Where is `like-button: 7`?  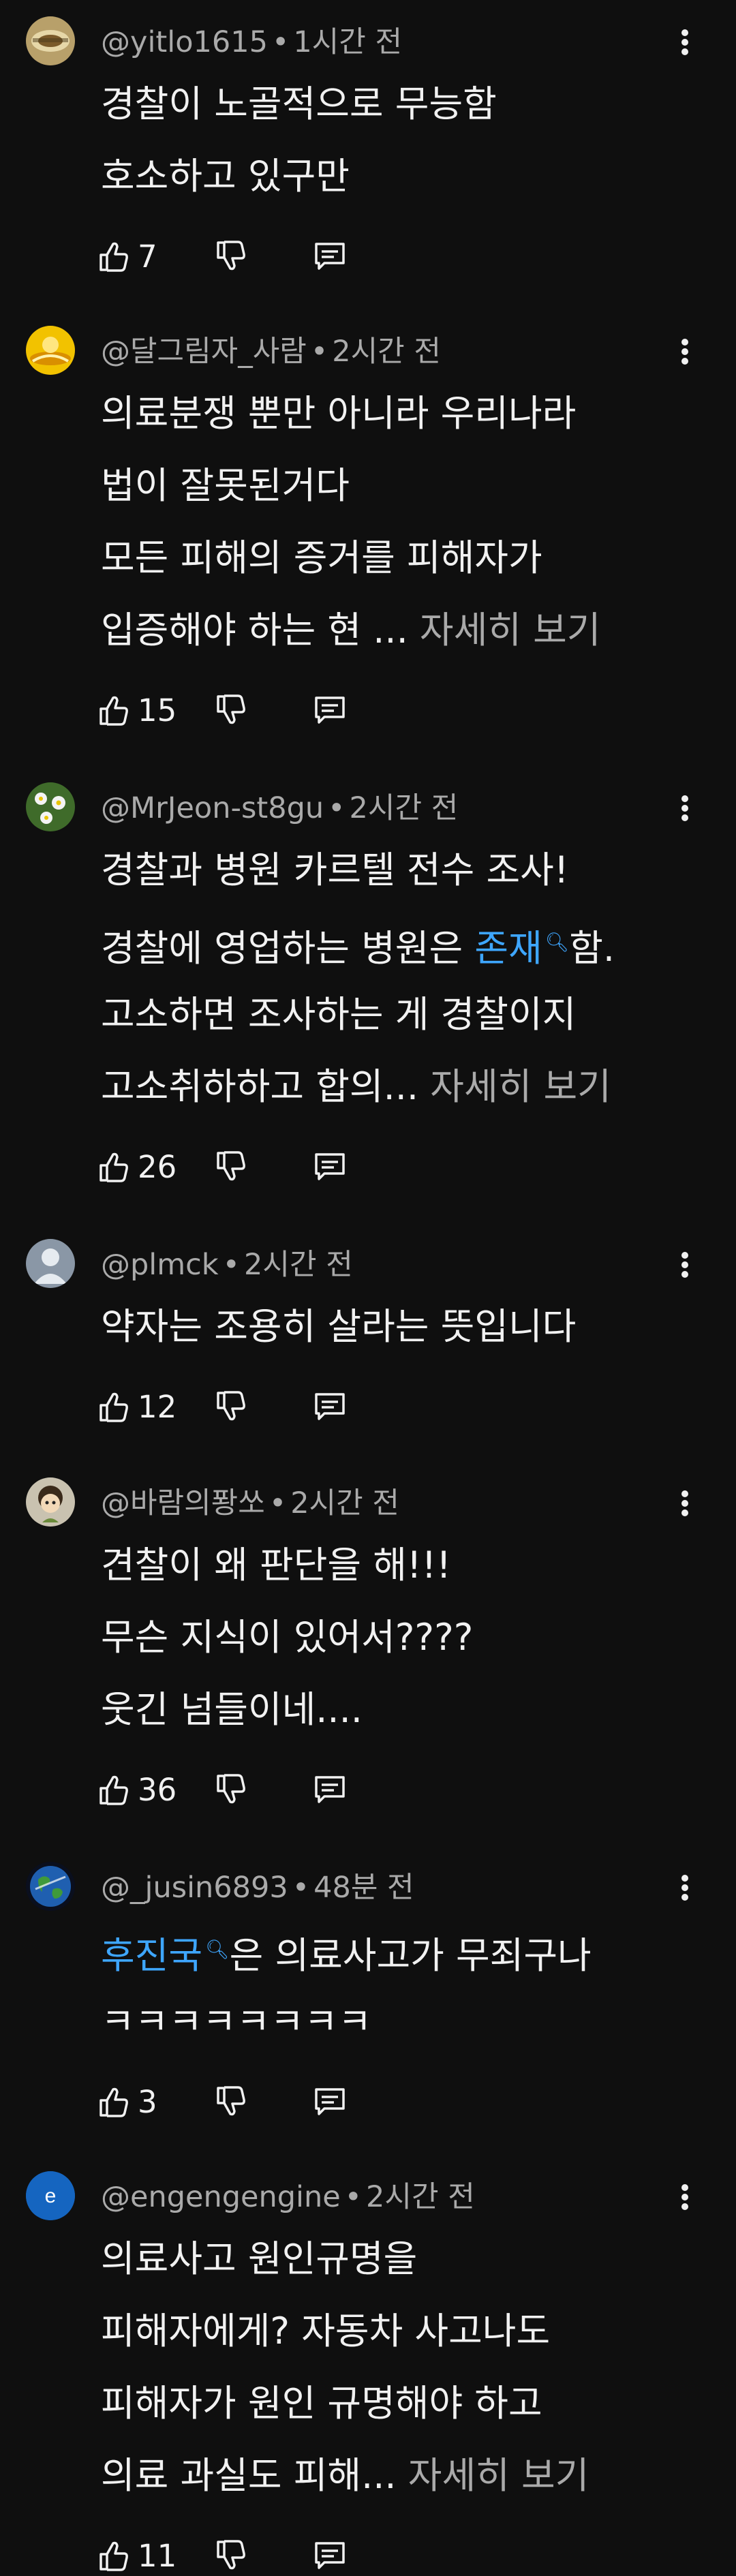
like-button: 7 is located at coordinates (126, 256).